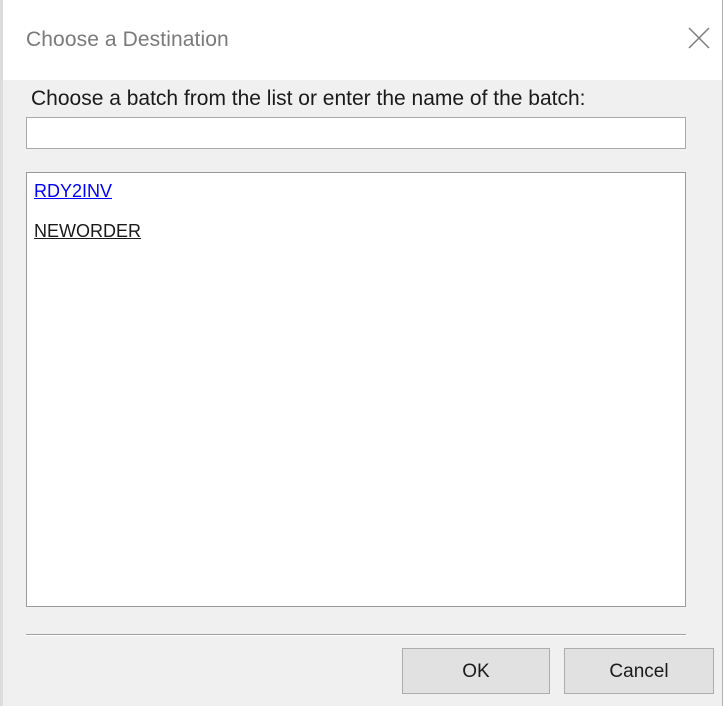 The image size is (724, 706). I want to click on dialog-title: Choose a Destination, so click(127, 39).